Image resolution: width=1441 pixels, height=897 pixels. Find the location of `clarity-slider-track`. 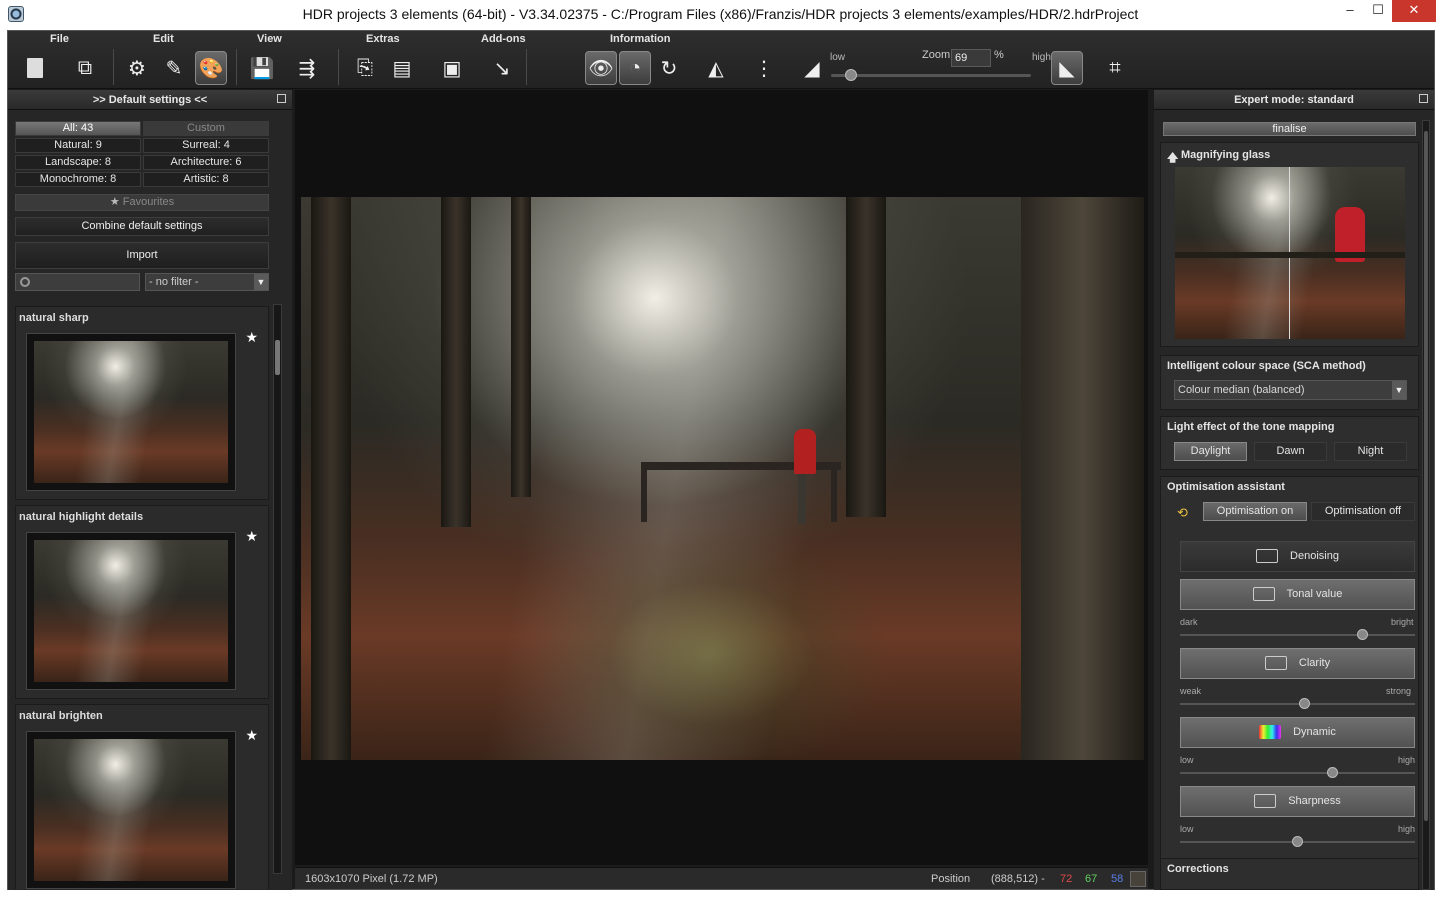

clarity-slider-track is located at coordinates (1297, 704).